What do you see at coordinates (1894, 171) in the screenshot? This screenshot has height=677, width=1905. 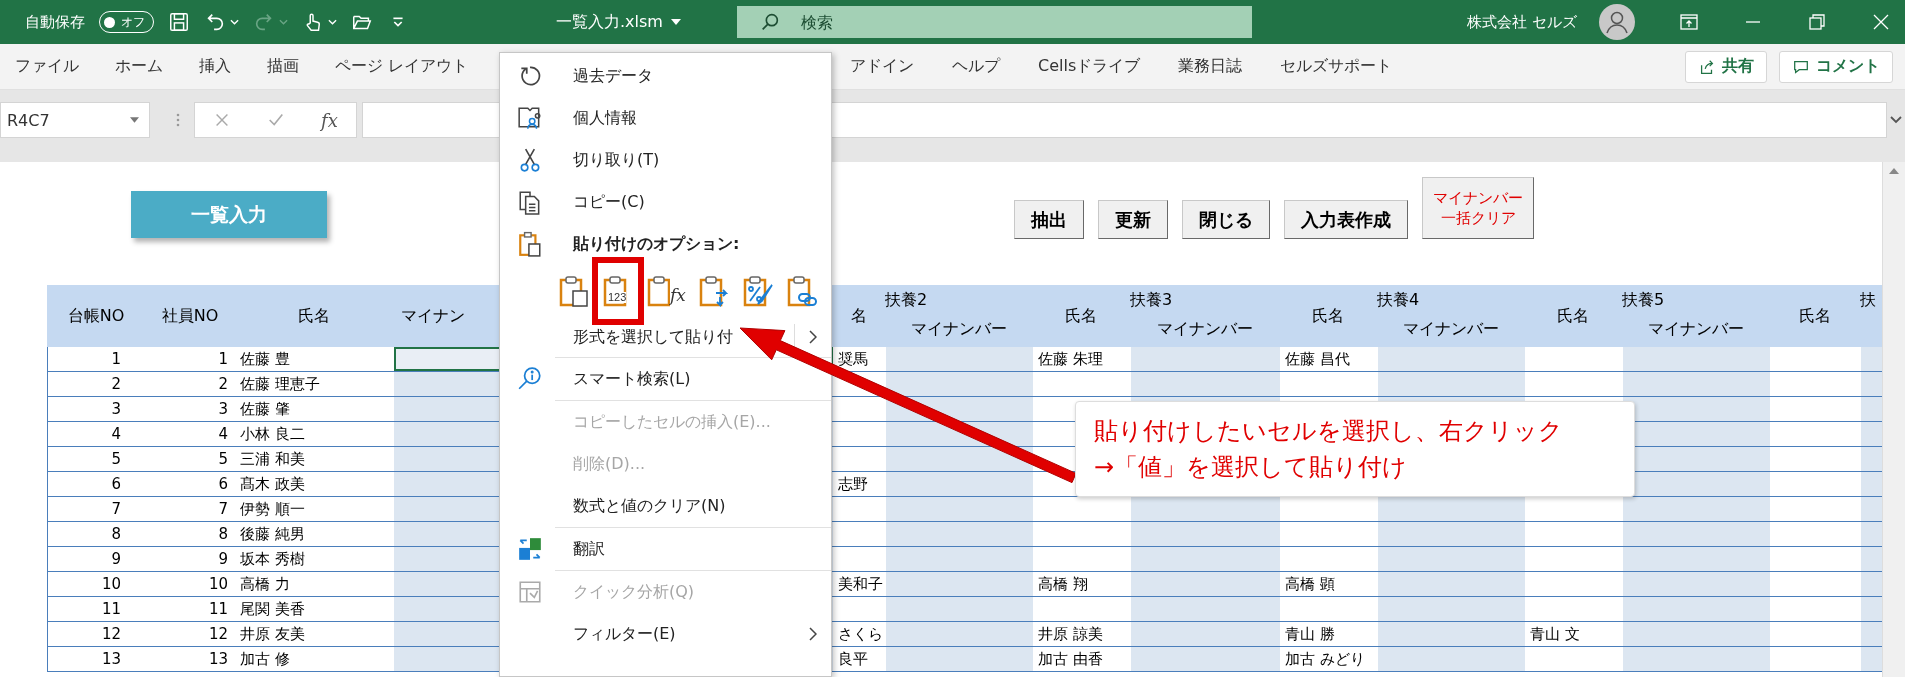 I see `scroll-up-icon` at bounding box center [1894, 171].